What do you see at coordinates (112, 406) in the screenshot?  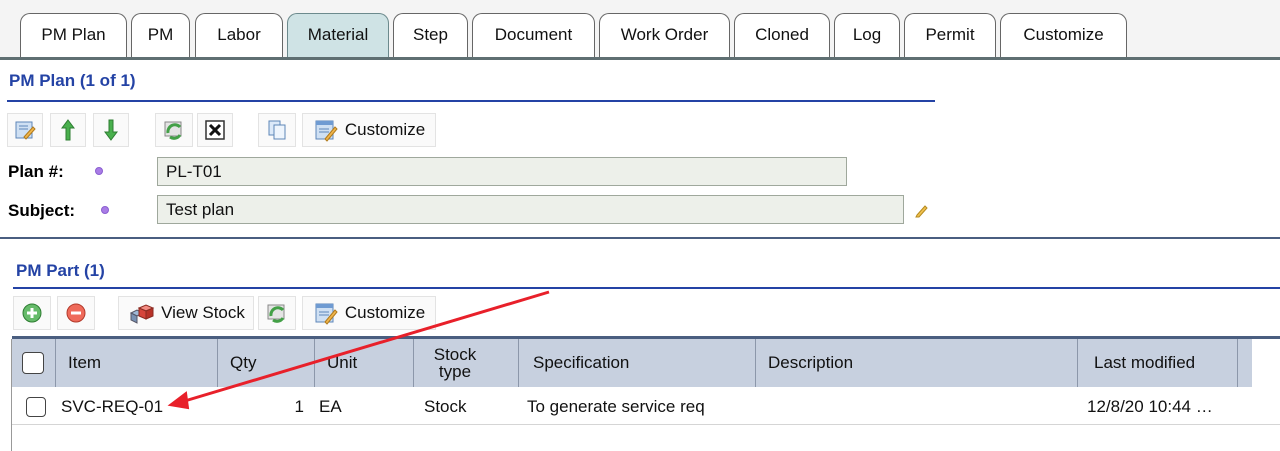 I see `cell-item: SVC-REQ-01` at bounding box center [112, 406].